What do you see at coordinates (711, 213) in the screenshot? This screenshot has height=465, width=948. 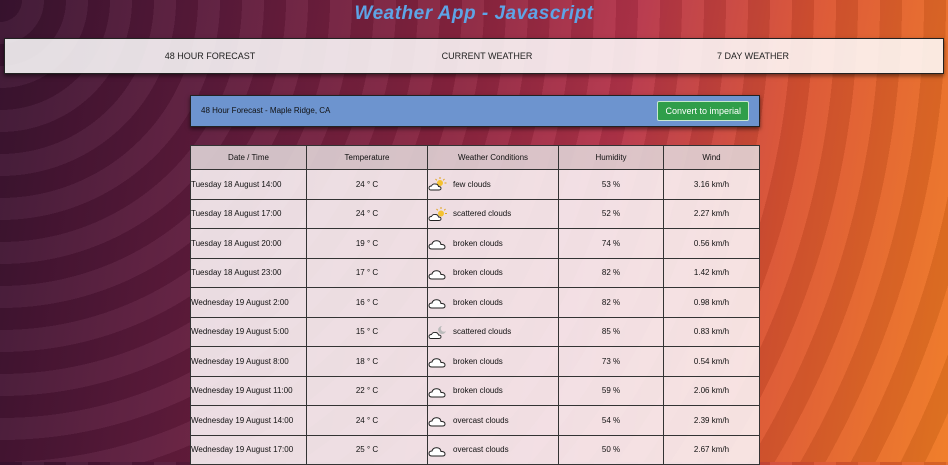 I see `cell-wind: 2.27 km/h` at bounding box center [711, 213].